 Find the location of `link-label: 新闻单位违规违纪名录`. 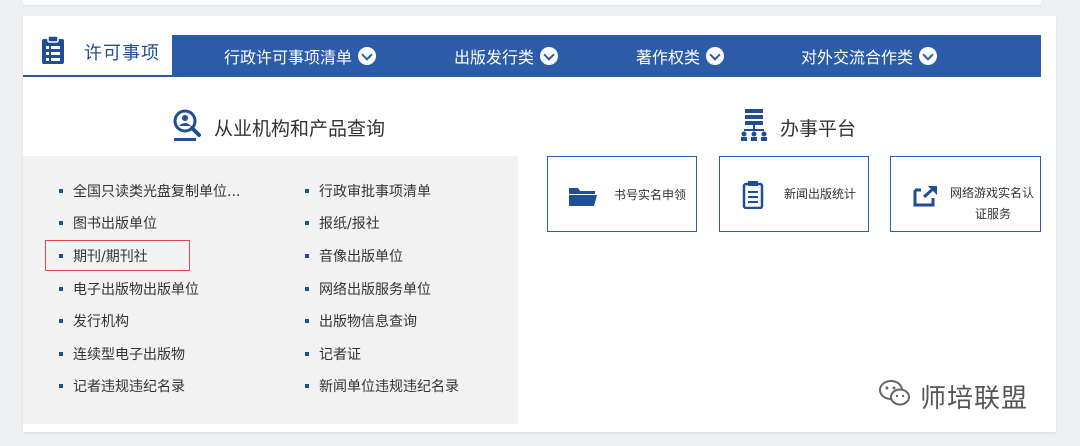

link-label: 新闻单位违规违纪名录 is located at coordinates (389, 387).